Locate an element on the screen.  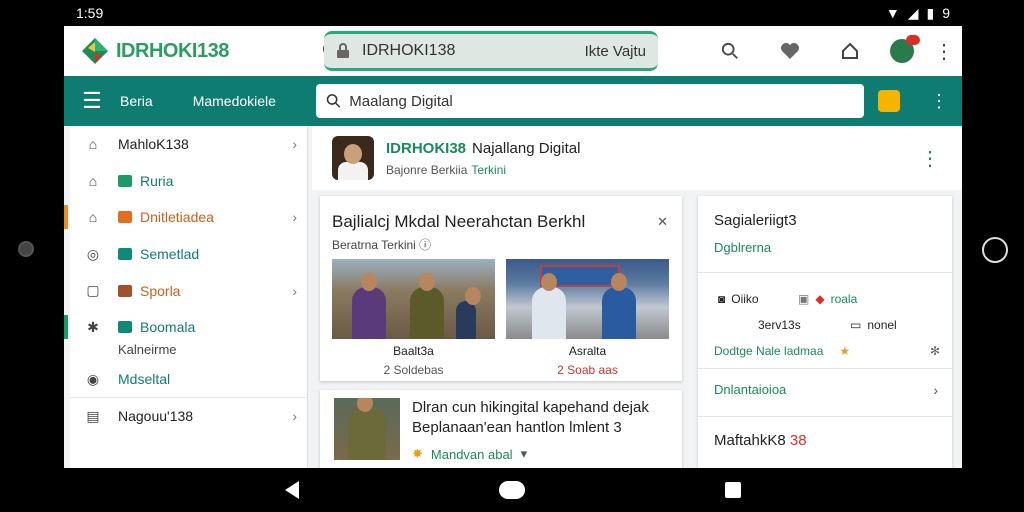
status-time: 1:59 is located at coordinates (90, 13).